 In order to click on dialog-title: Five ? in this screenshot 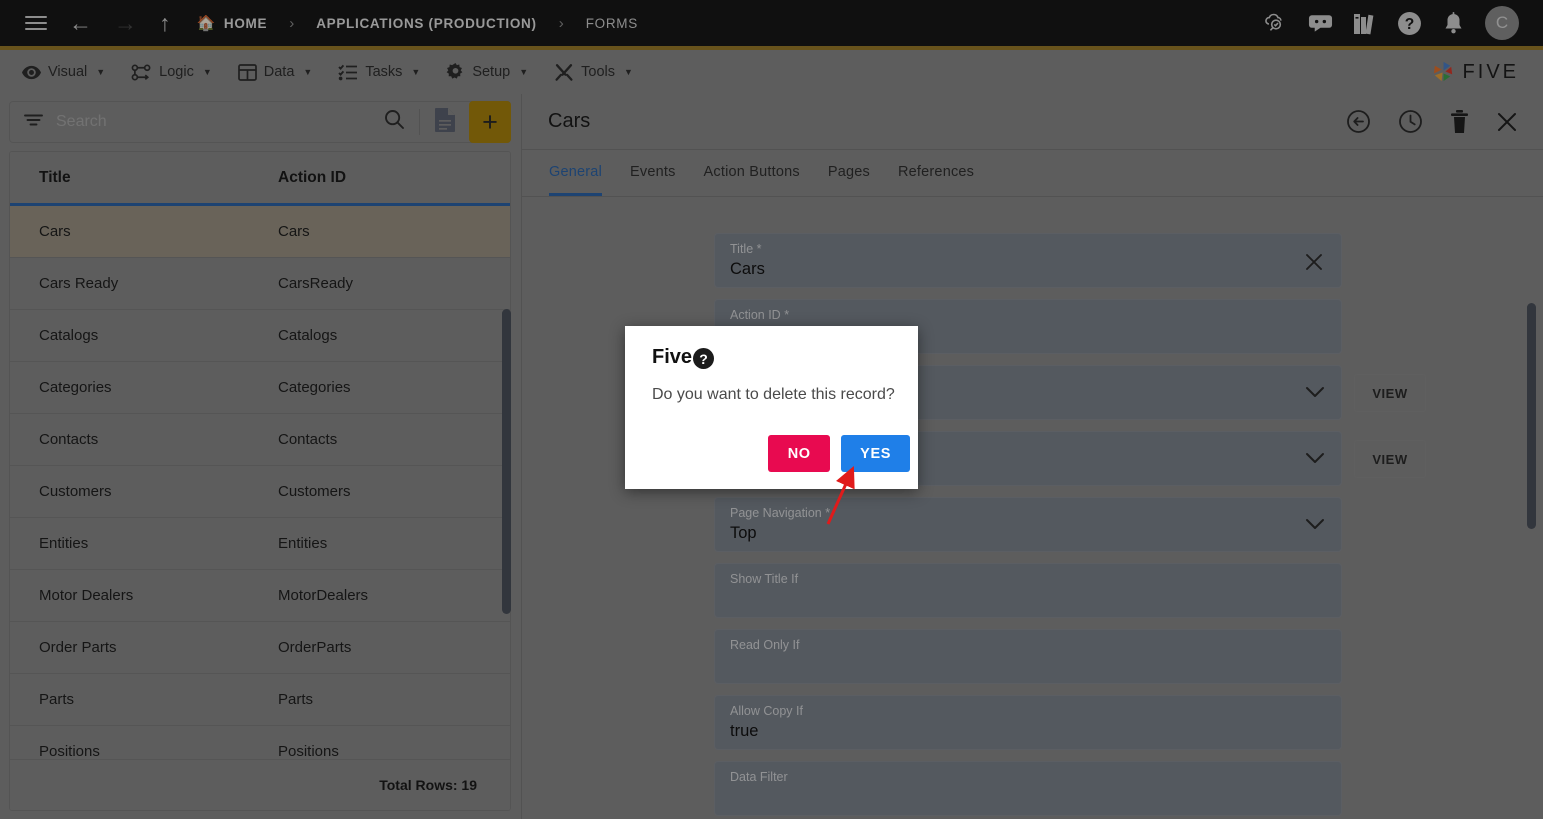, I will do `click(683, 357)`.